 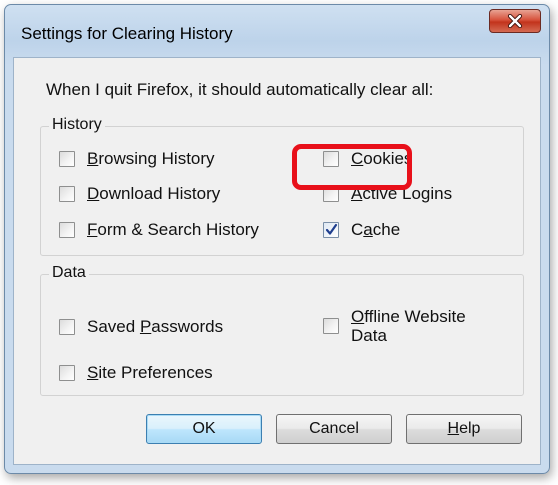 I want to click on browsing-history-label: Browsing History, so click(x=151, y=158).